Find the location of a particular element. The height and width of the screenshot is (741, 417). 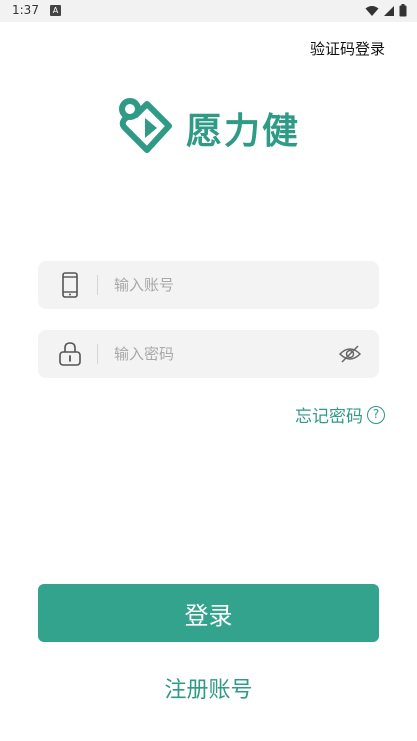

login-button: 登录 is located at coordinates (208, 613).